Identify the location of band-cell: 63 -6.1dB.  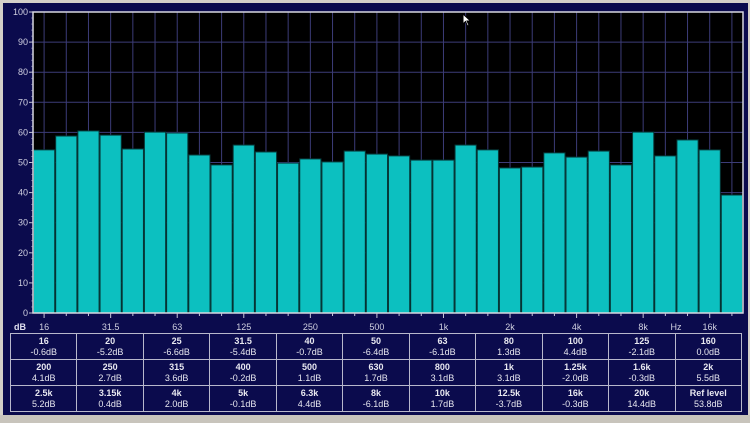
(442, 346).